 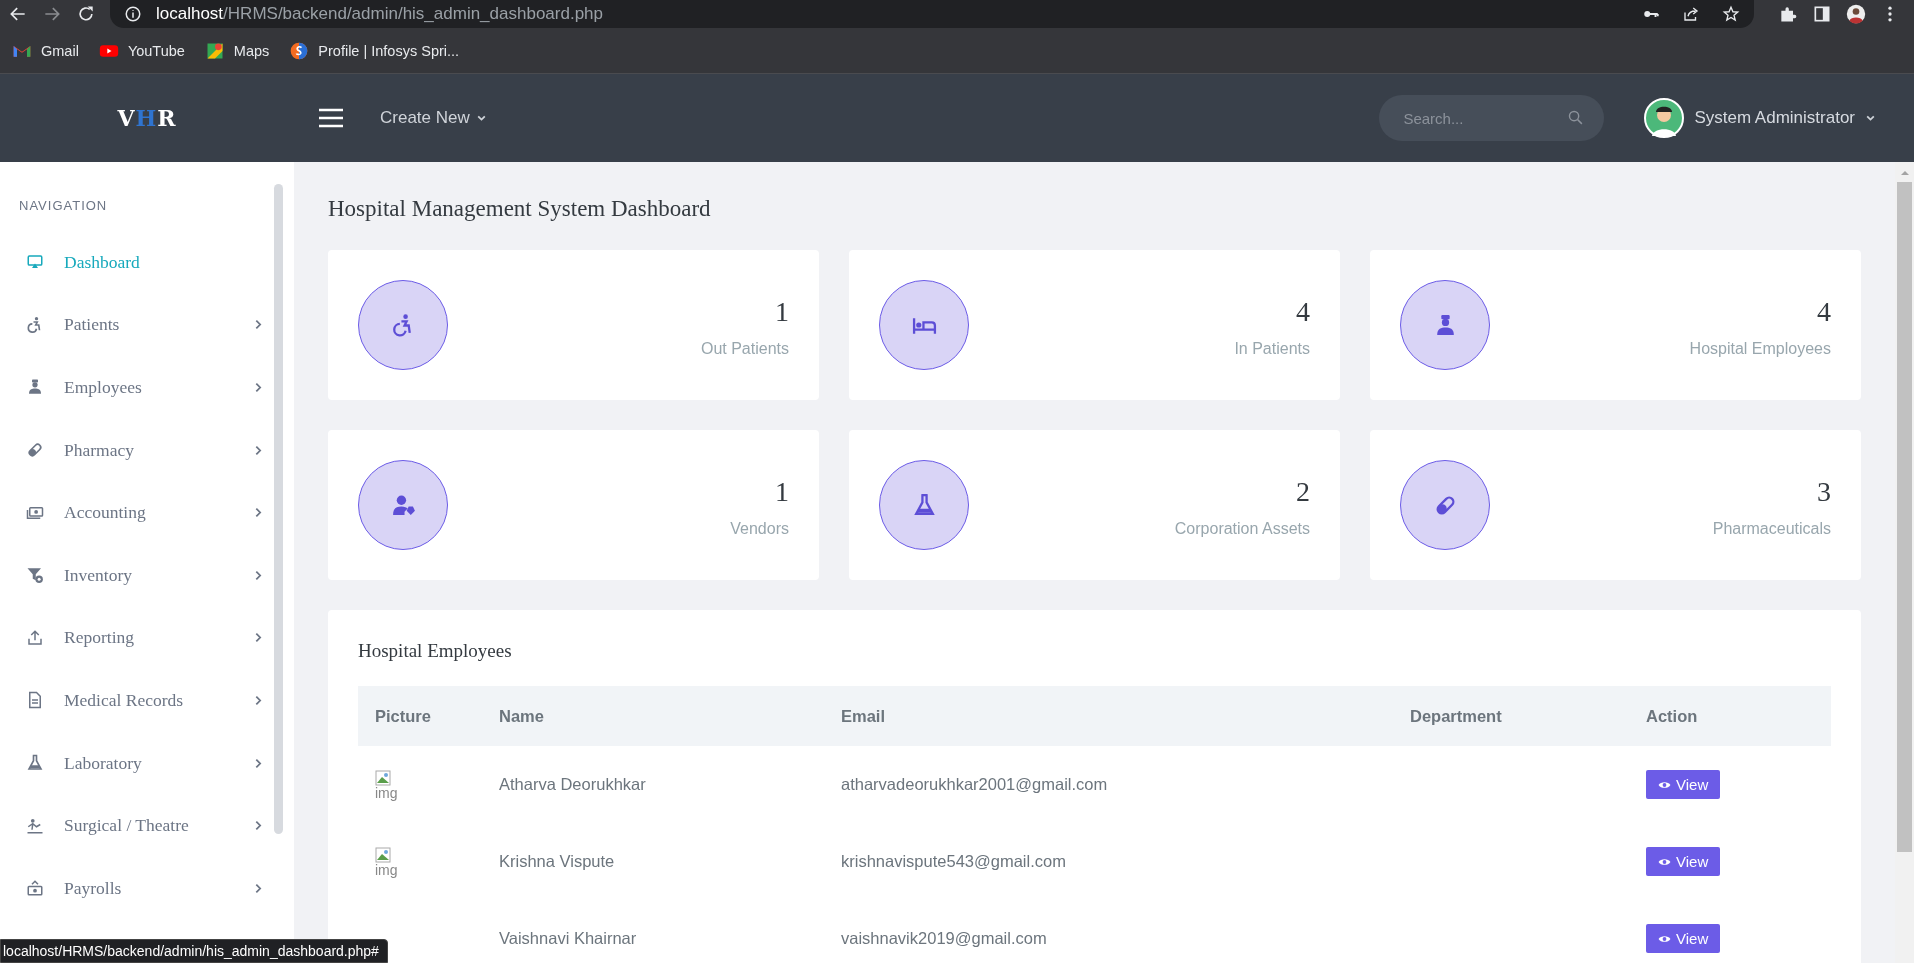 I want to click on cashbox-icon, so click(x=35, y=888).